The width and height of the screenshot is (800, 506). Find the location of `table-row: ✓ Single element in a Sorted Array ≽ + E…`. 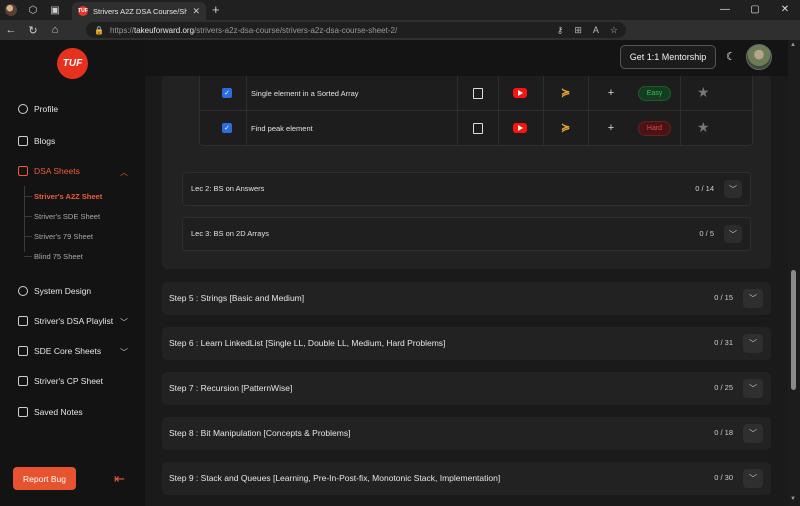

table-row: ✓ Single element in a Sorted Array ≽ + E… is located at coordinates (477, 93).